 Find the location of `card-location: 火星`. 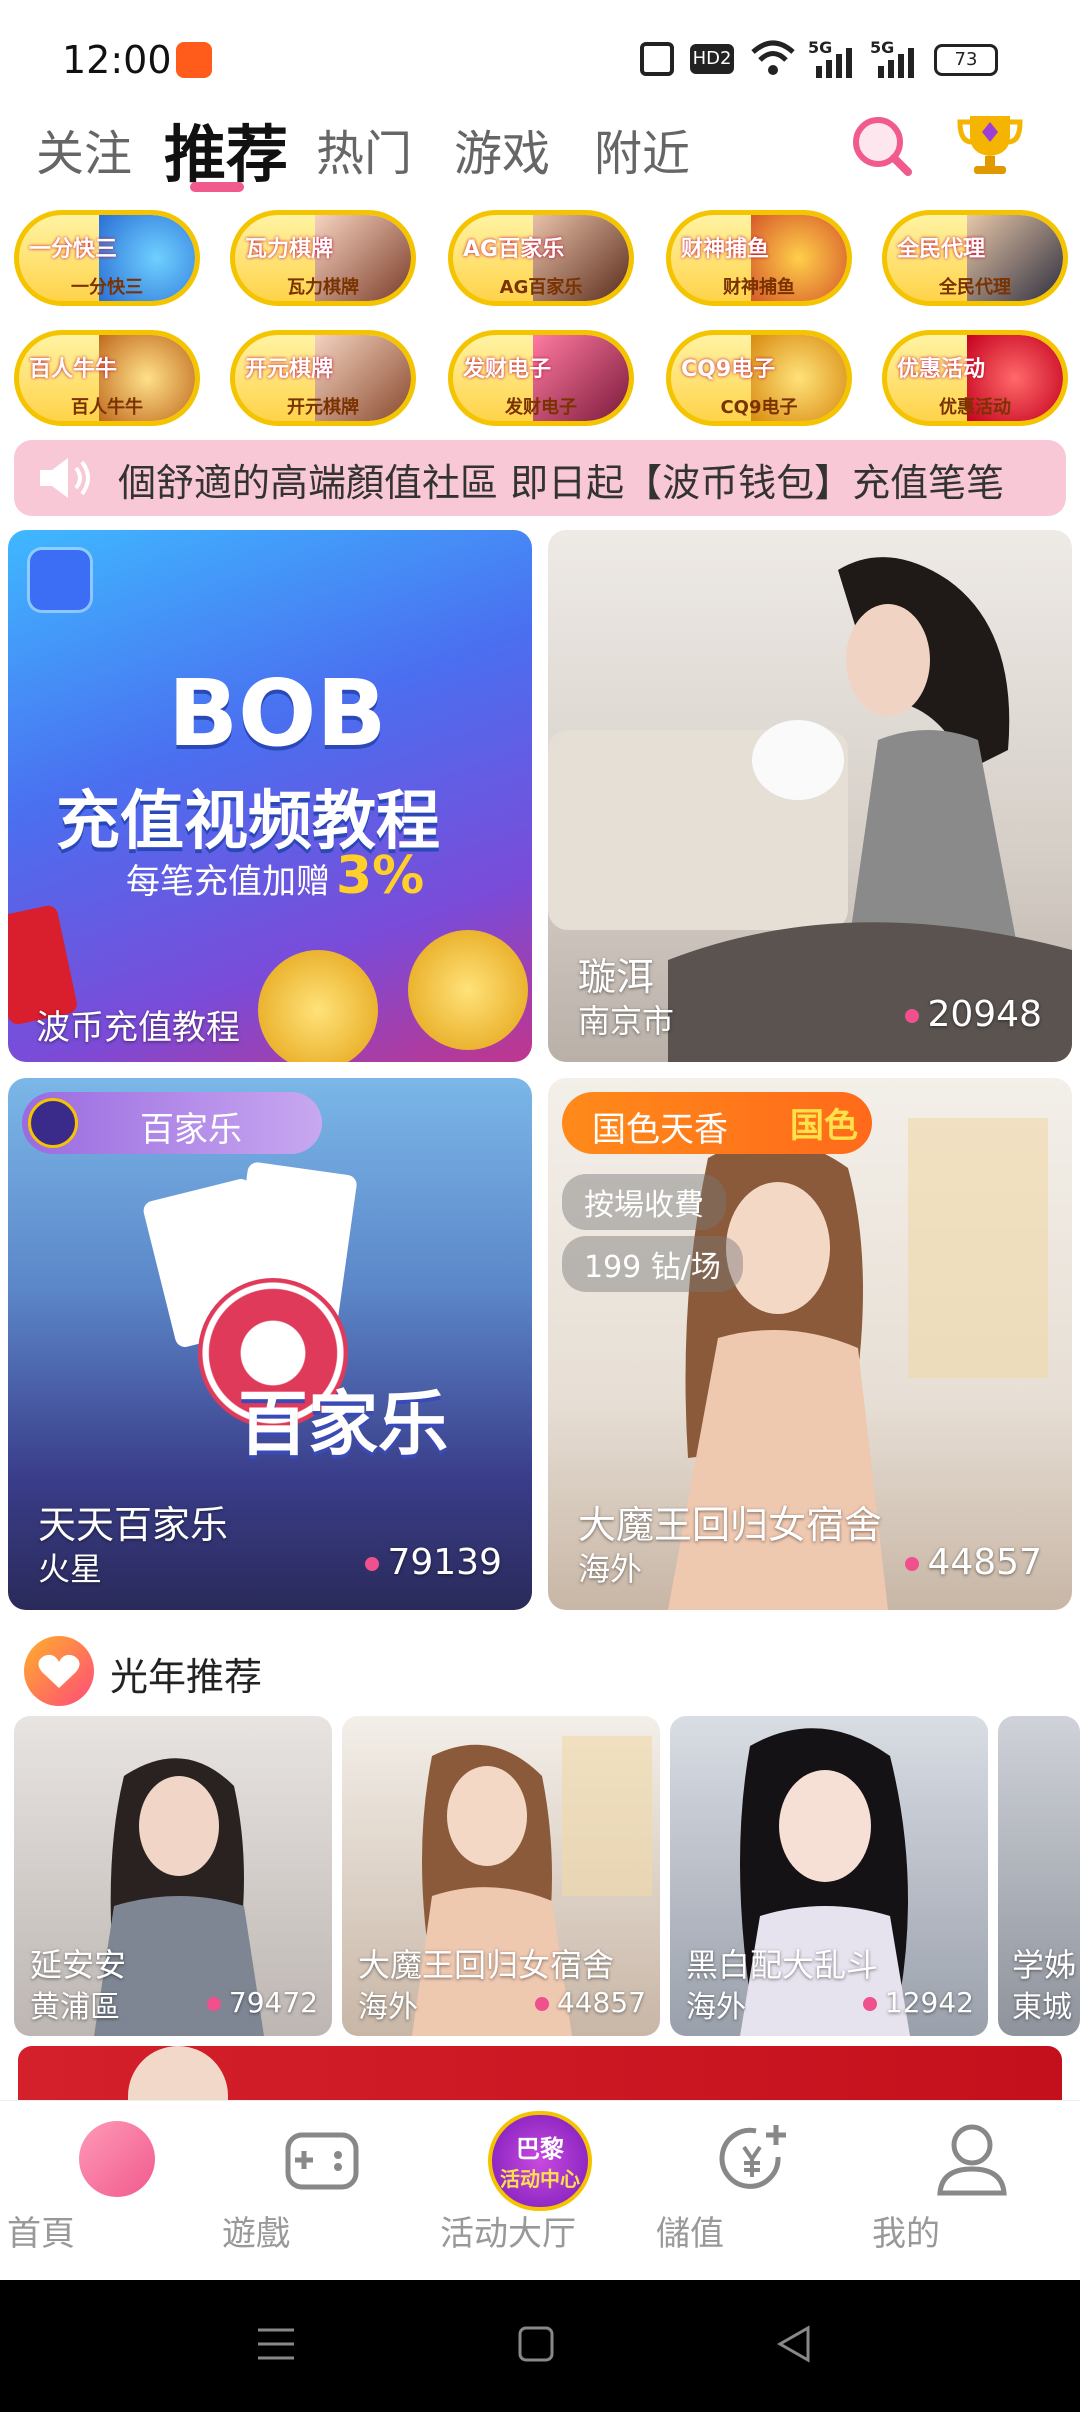

card-location: 火星 is located at coordinates (70, 1569).